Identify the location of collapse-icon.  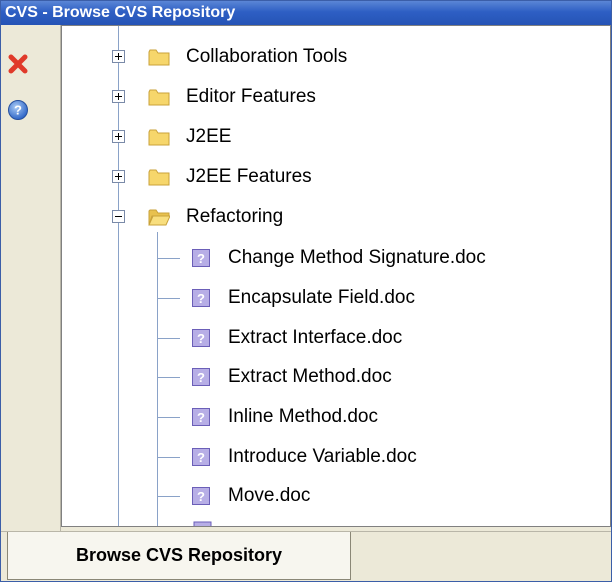
(119, 217).